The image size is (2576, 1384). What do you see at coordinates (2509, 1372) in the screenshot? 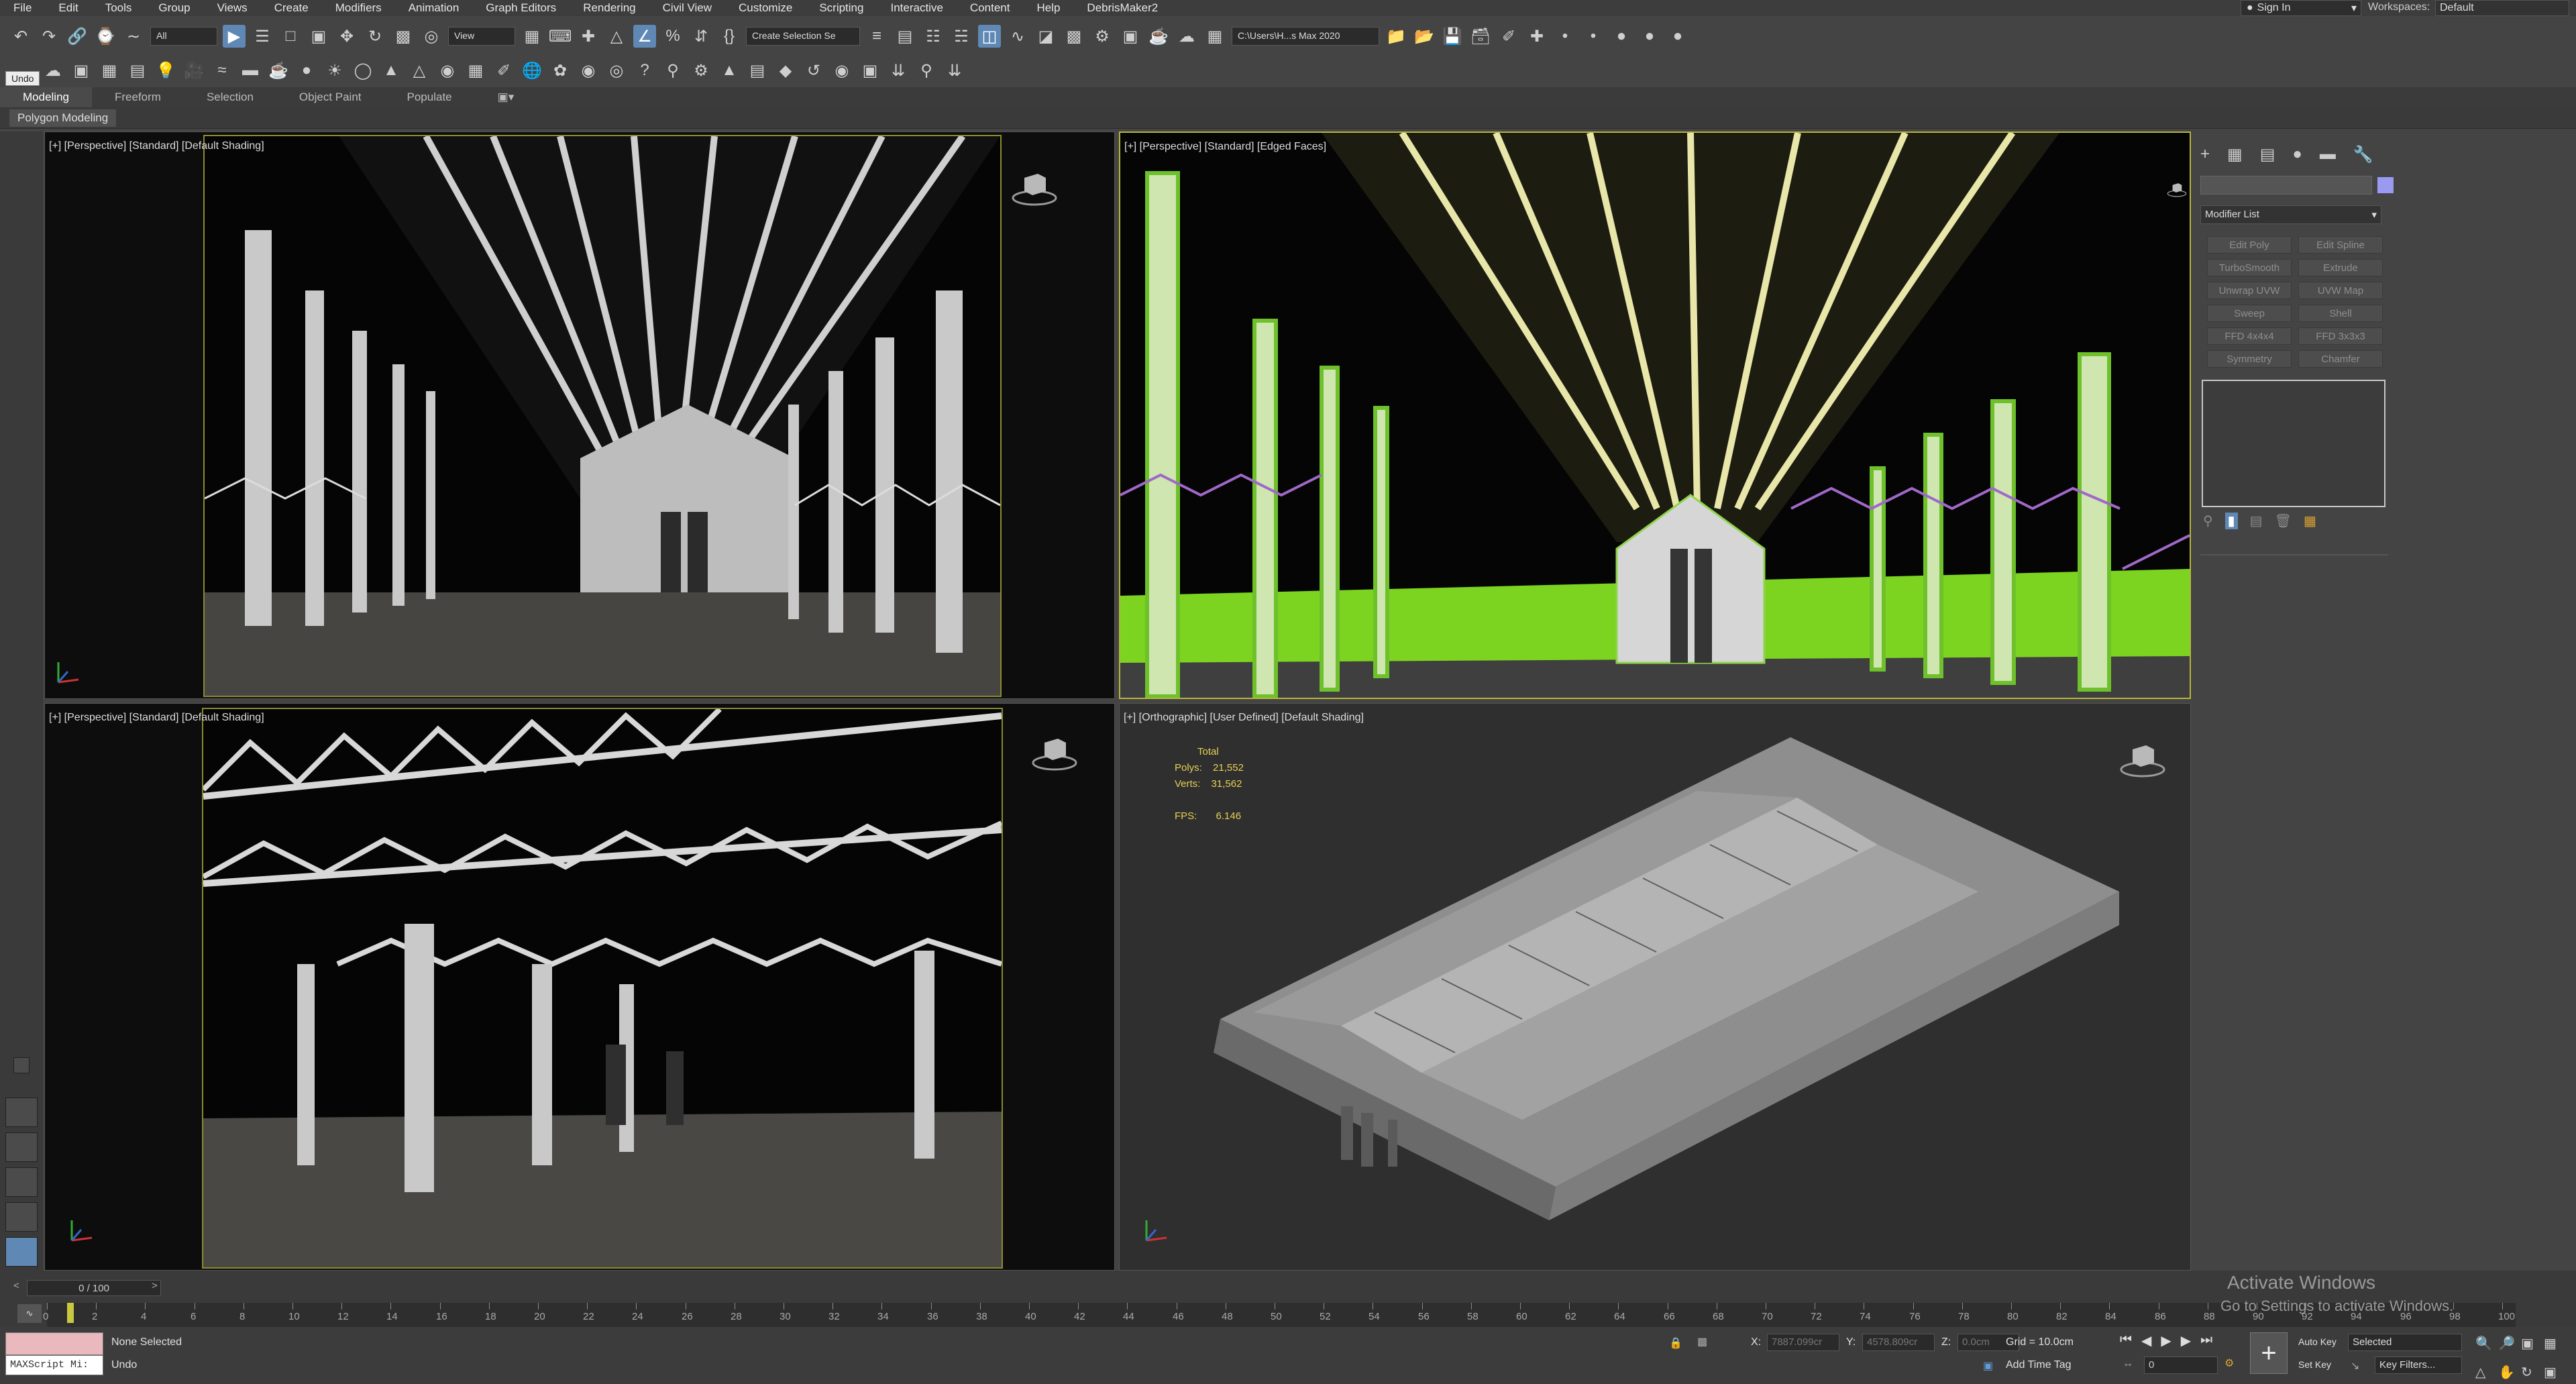
I see `pan-icon: ✋` at bounding box center [2509, 1372].